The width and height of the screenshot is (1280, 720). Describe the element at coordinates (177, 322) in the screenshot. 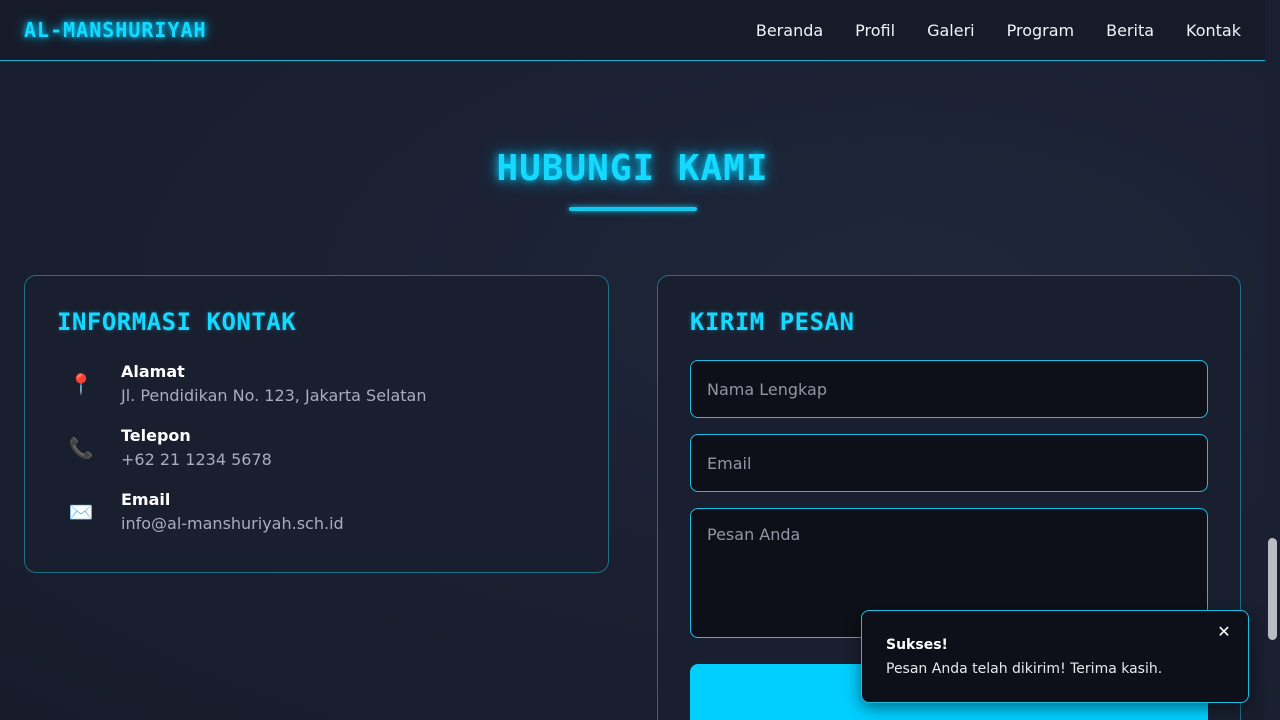

I see `contact-info-heading: INFORMASI KONTAK` at that location.